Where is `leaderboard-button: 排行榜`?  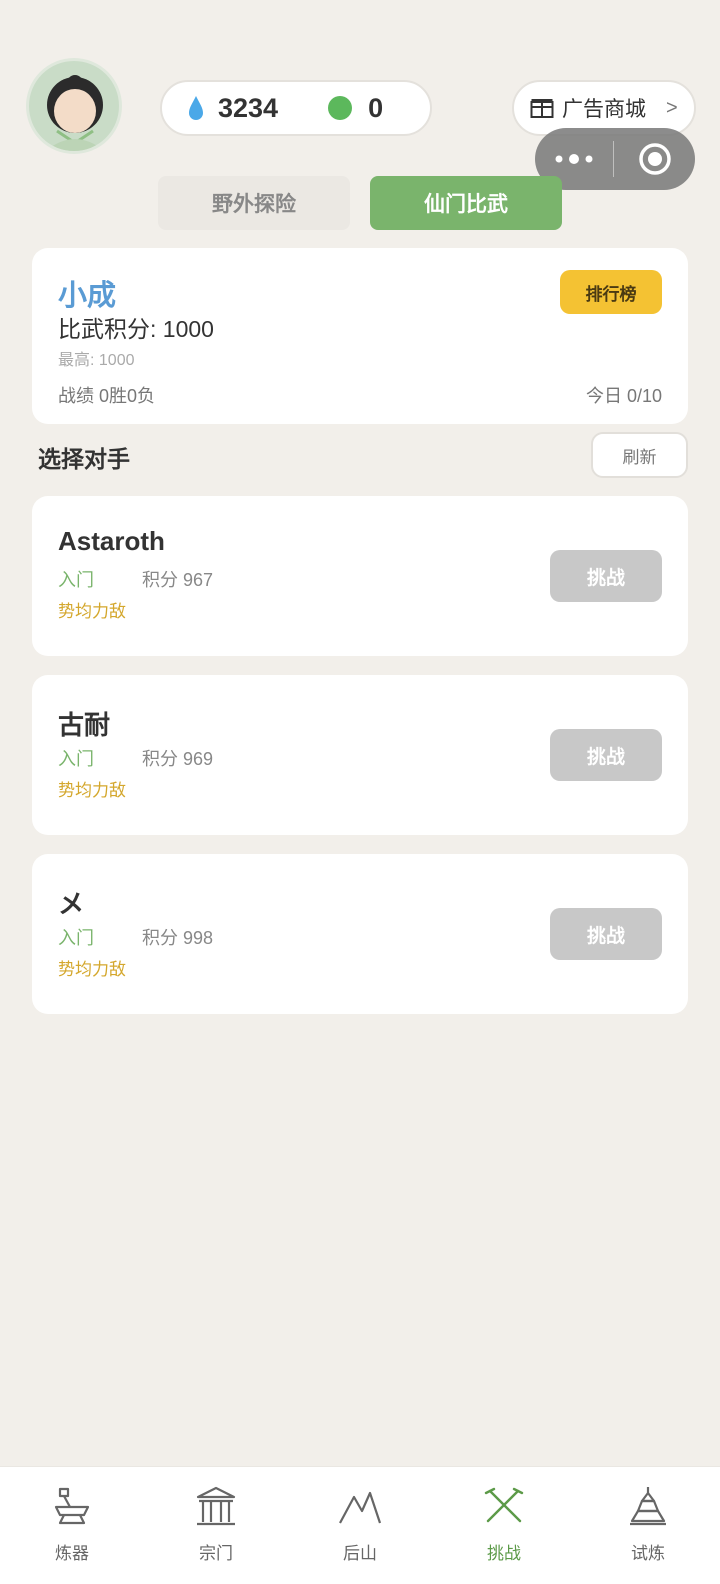
leaderboard-button: 排行榜 is located at coordinates (611, 292).